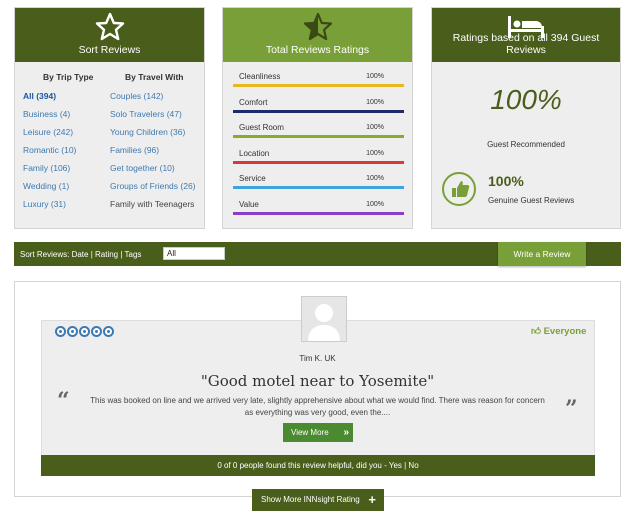 This screenshot has width=635, height=521. I want to click on genuine-percent: 100%, so click(506, 181).